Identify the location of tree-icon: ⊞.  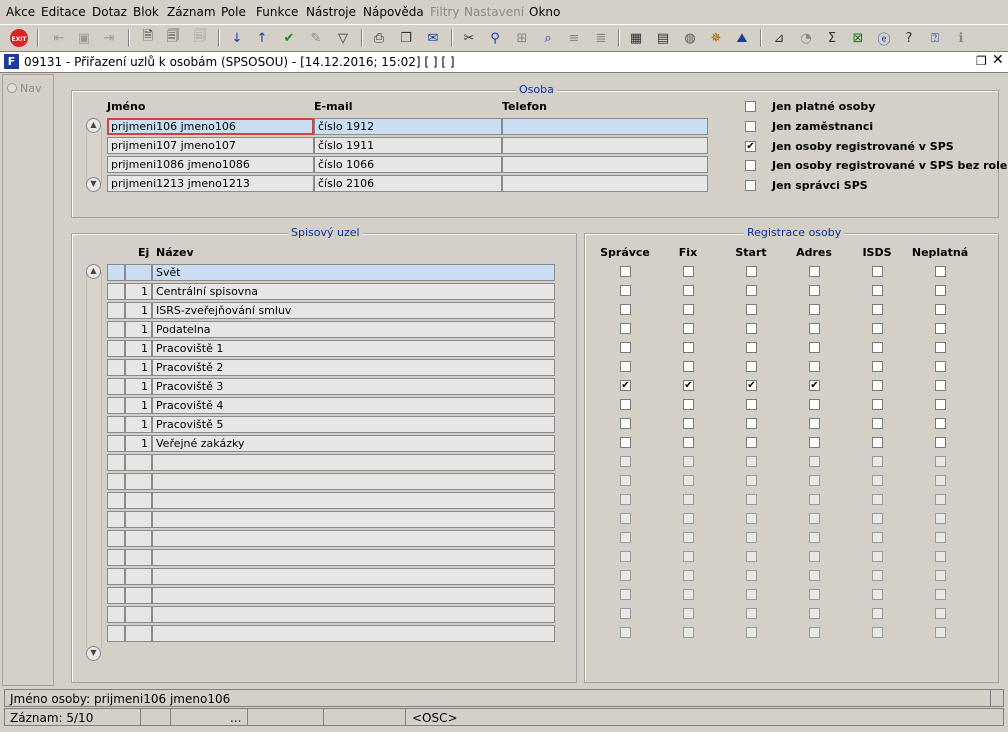
(522, 38).